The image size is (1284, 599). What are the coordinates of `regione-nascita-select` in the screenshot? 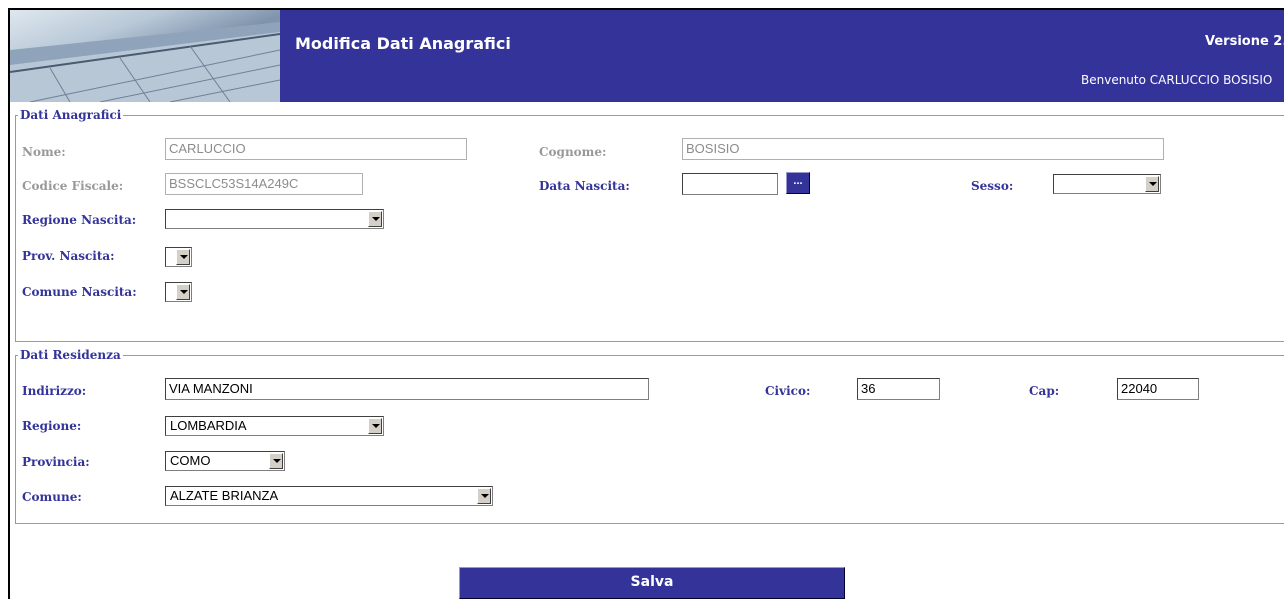 It's located at (274, 219).